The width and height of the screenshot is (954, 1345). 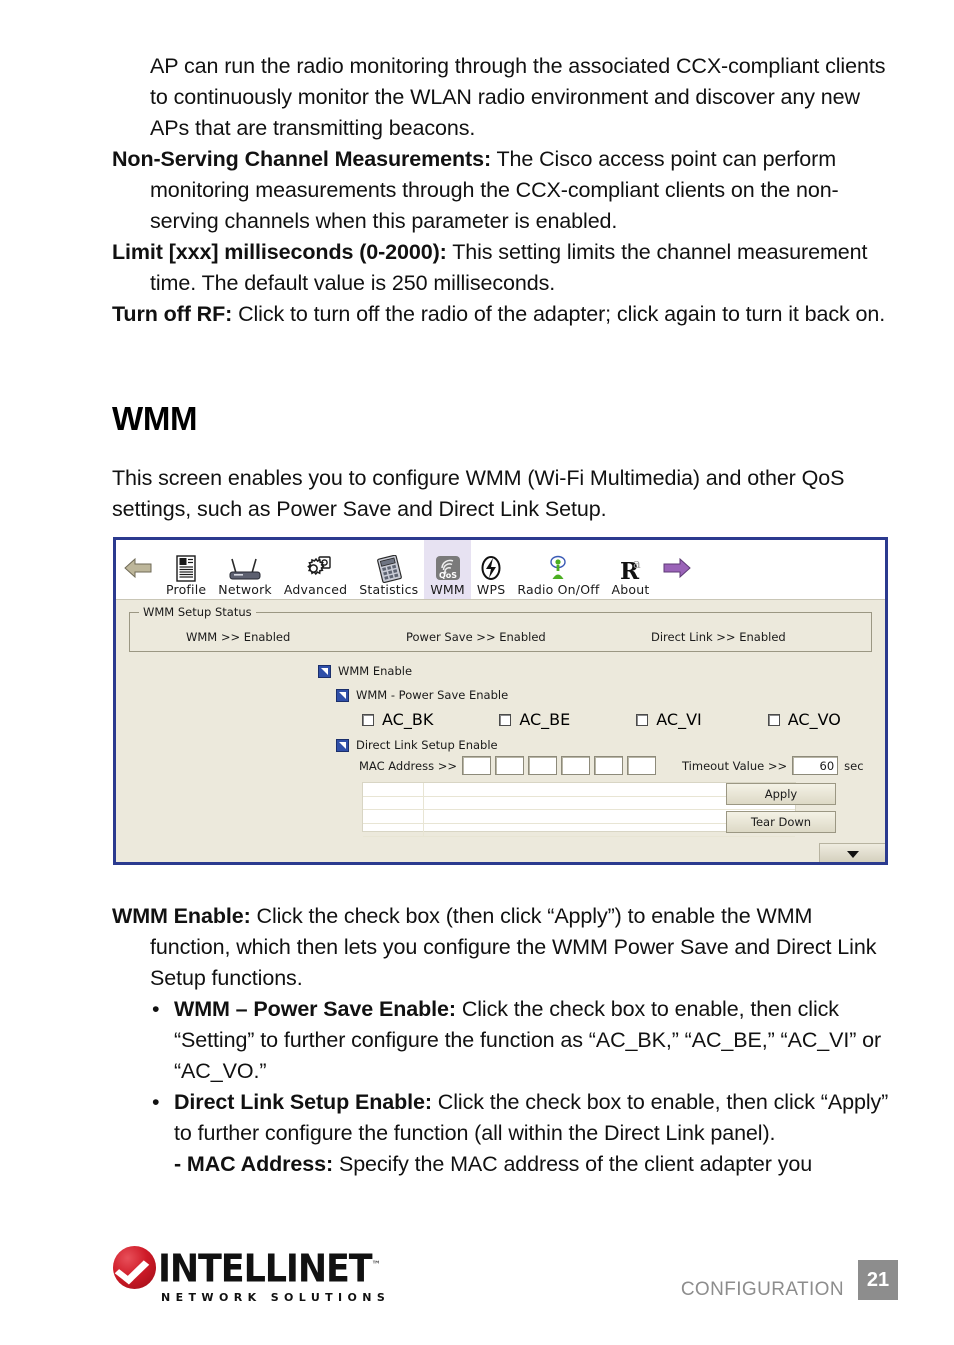 I want to click on mac-address-row: MAC Address >> Timeout Value >> 60 sec, so click(x=611, y=765).